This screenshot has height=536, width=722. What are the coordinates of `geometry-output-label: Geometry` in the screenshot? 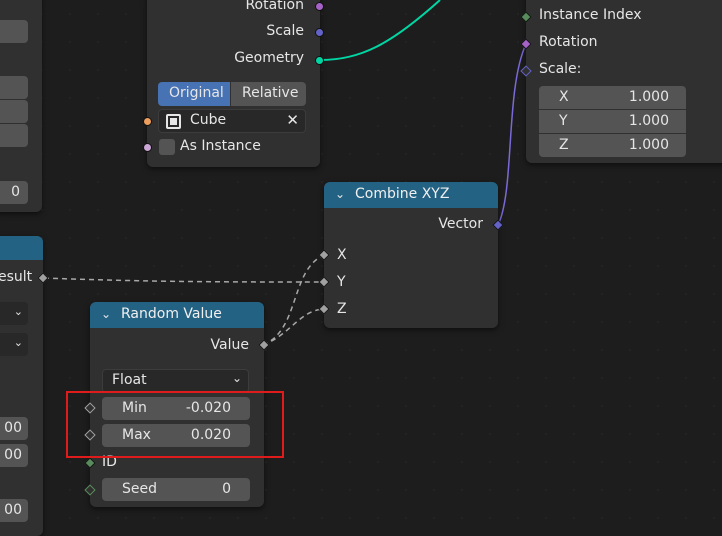 It's located at (269, 58).